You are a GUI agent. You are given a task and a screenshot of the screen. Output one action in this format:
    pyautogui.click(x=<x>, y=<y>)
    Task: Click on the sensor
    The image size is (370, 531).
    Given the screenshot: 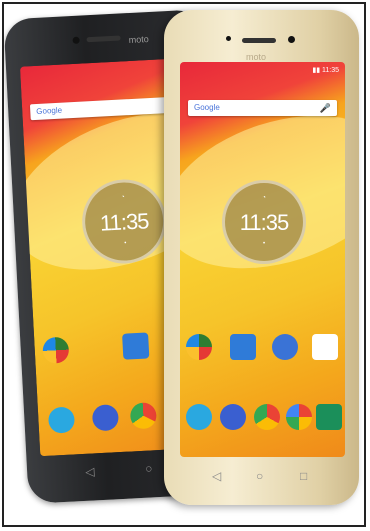 What is the action you would take?
    pyautogui.click(x=291, y=39)
    